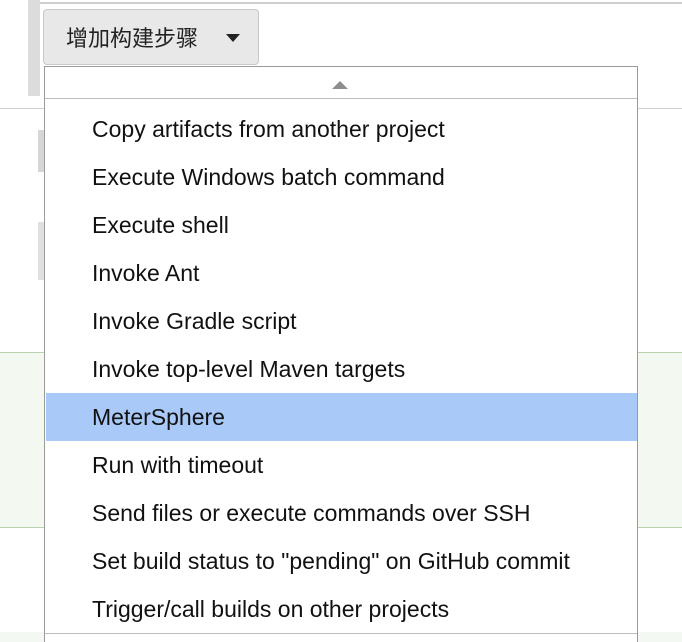 The image size is (682, 642). I want to click on menu-item: Run with timeout, so click(341, 465).